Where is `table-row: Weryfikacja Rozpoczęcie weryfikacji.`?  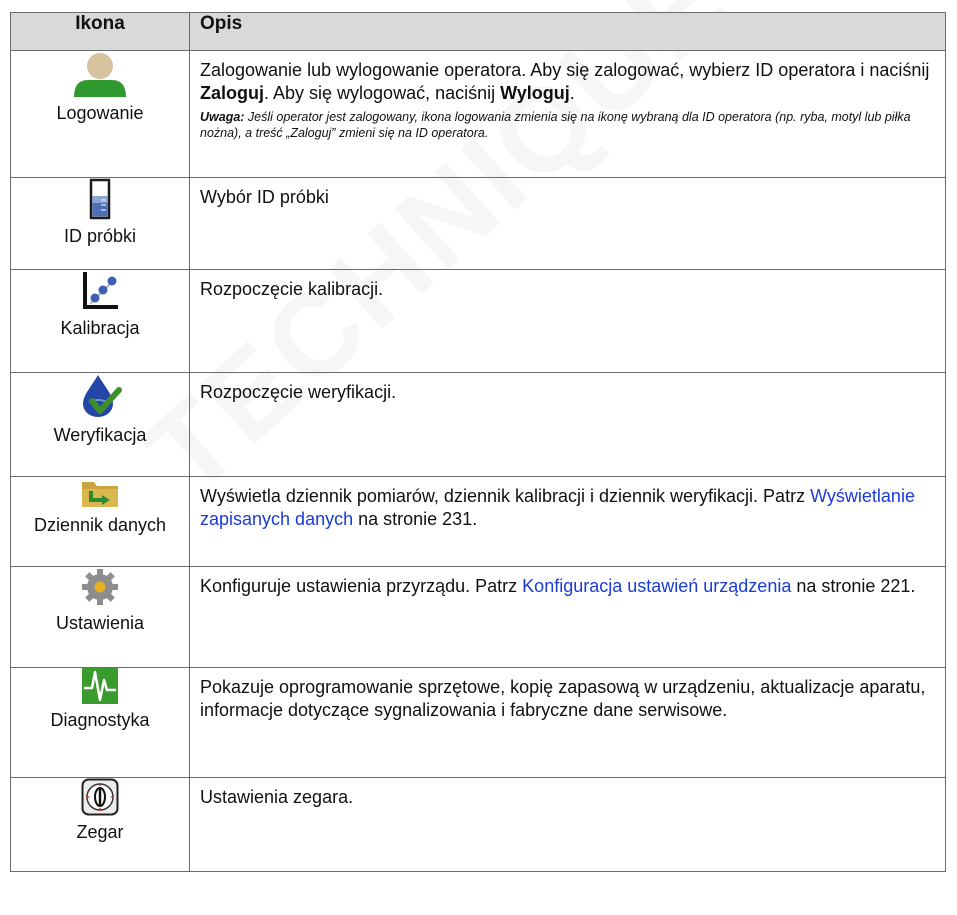
table-row: Weryfikacja Rozpoczęcie weryfikacji. is located at coordinates (478, 424).